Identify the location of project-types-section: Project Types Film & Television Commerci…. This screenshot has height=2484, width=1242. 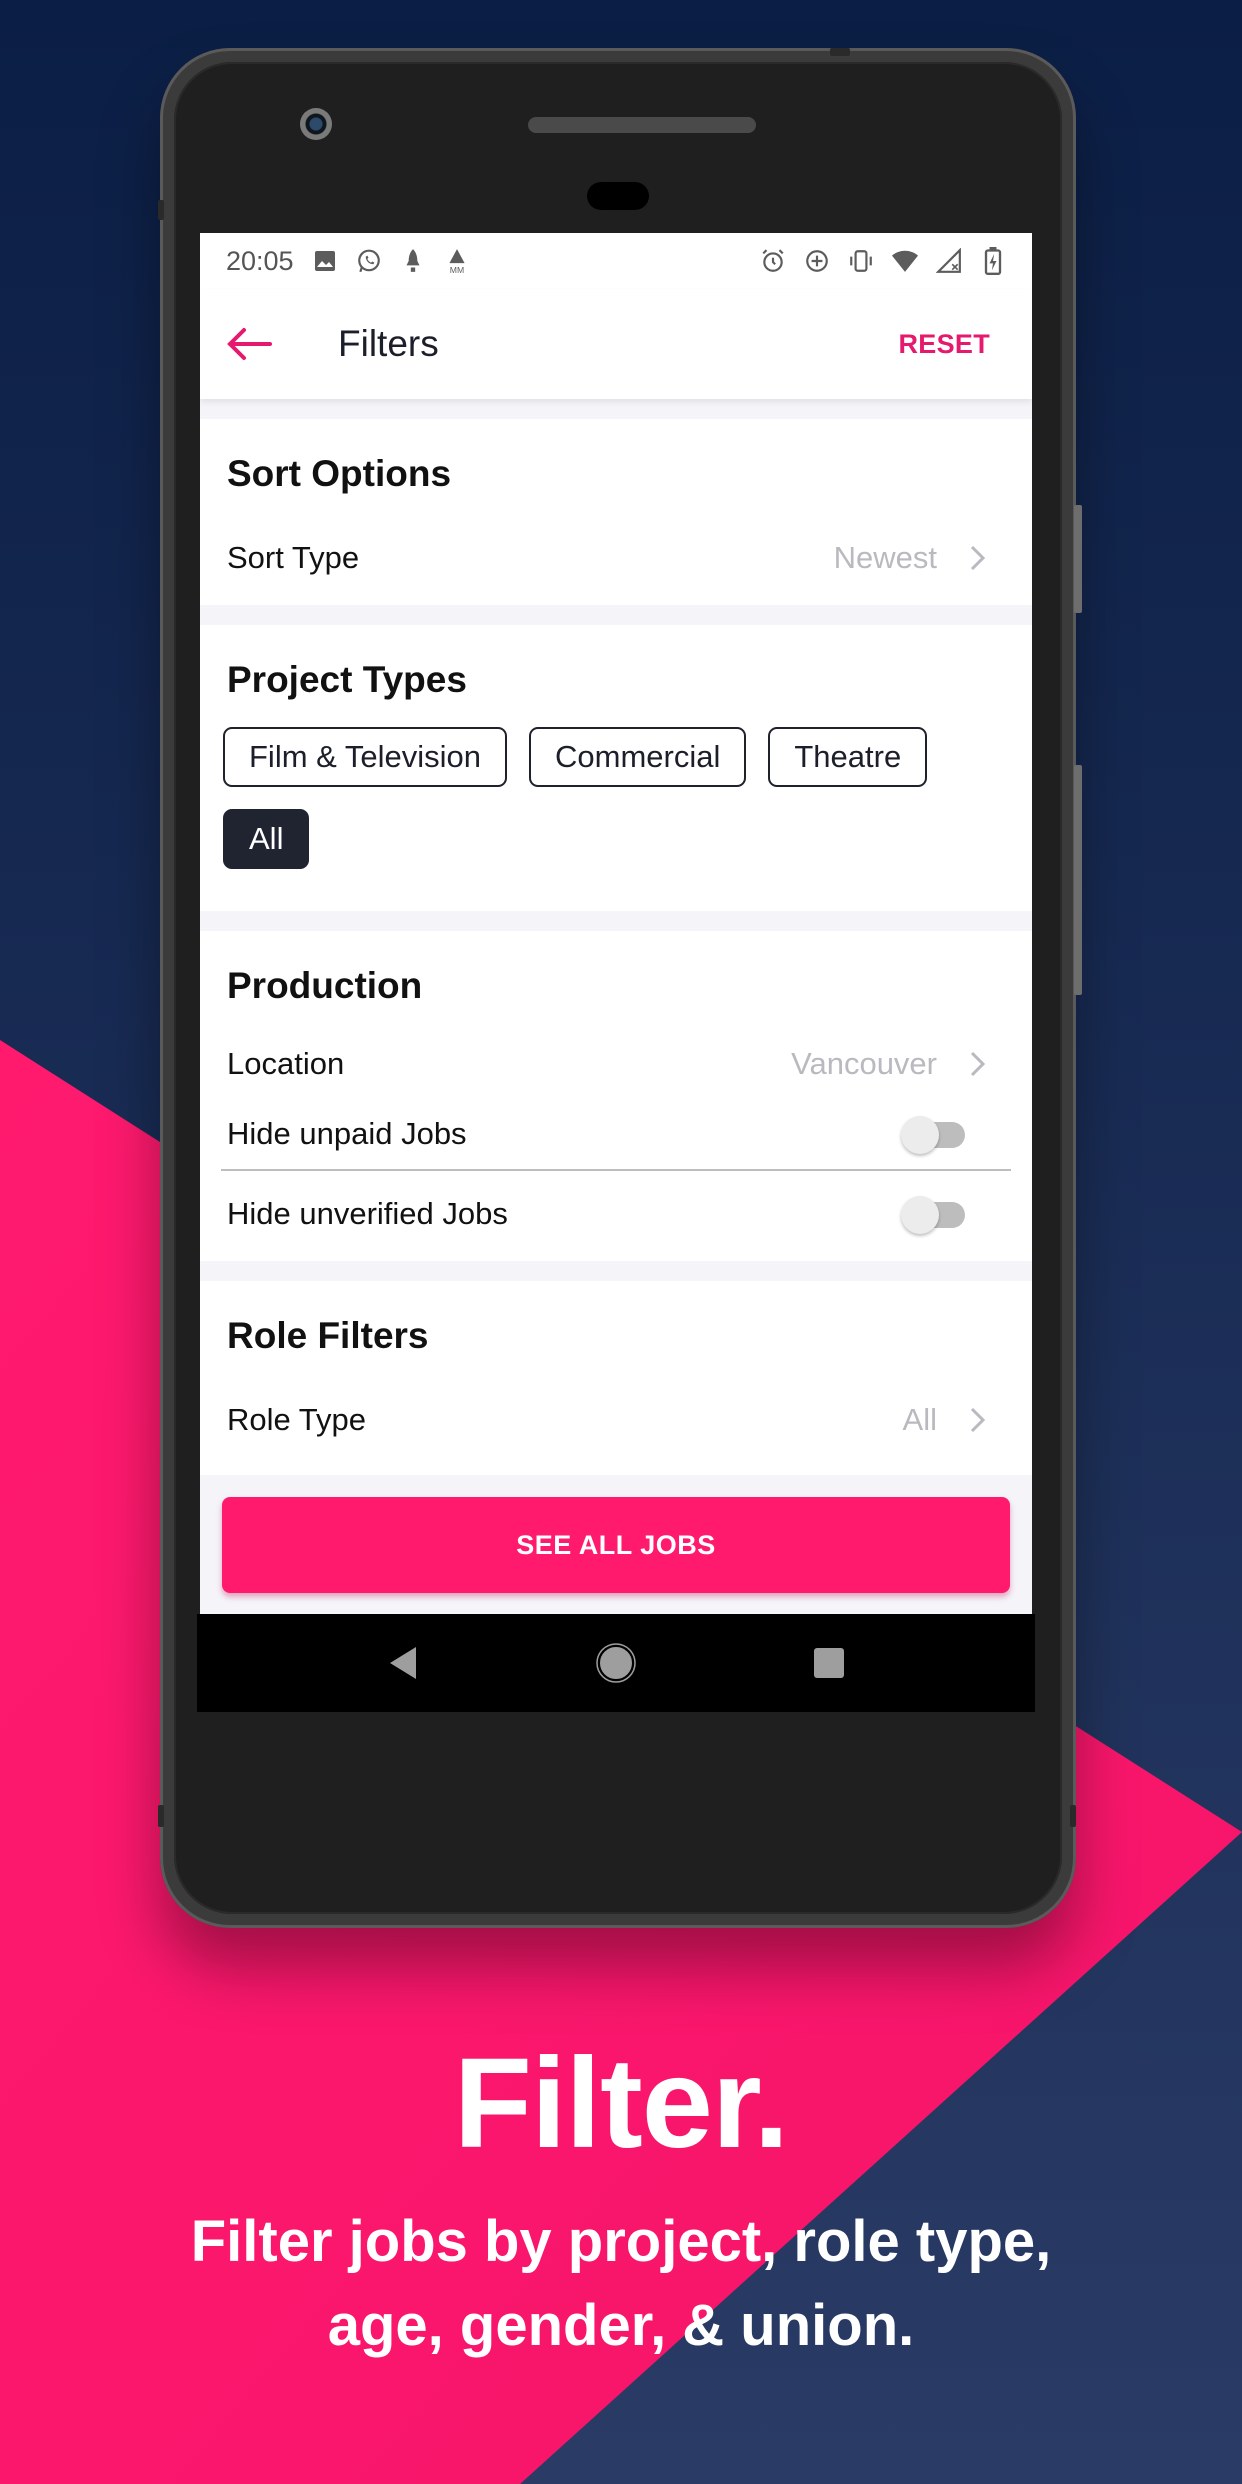
(616, 768).